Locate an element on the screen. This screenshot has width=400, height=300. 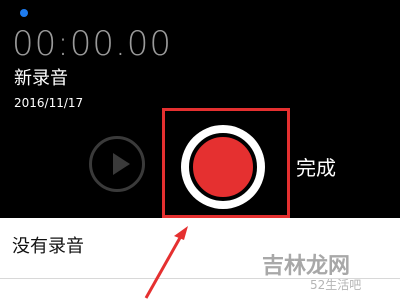
record-button is located at coordinates (223, 167).